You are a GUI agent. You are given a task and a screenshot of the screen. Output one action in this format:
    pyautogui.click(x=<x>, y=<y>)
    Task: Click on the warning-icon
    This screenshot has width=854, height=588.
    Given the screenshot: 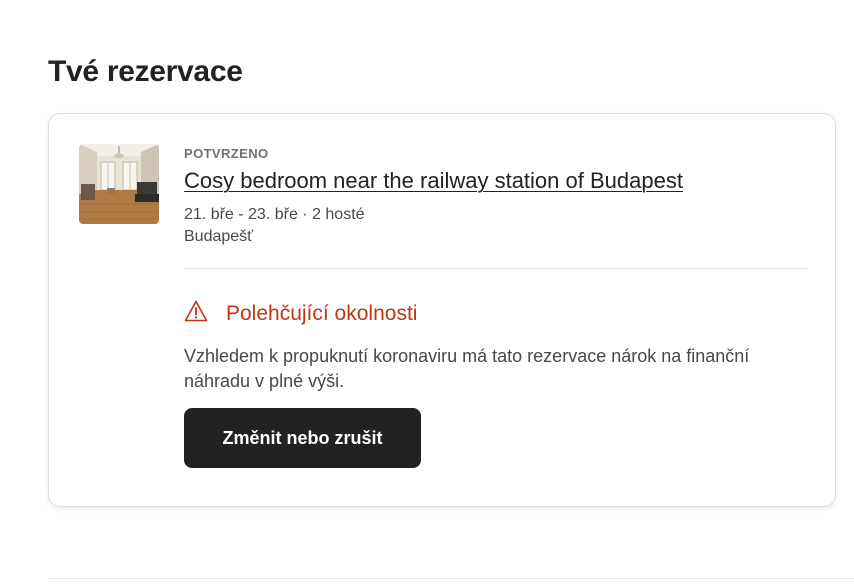 What is the action you would take?
    pyautogui.click(x=196, y=311)
    